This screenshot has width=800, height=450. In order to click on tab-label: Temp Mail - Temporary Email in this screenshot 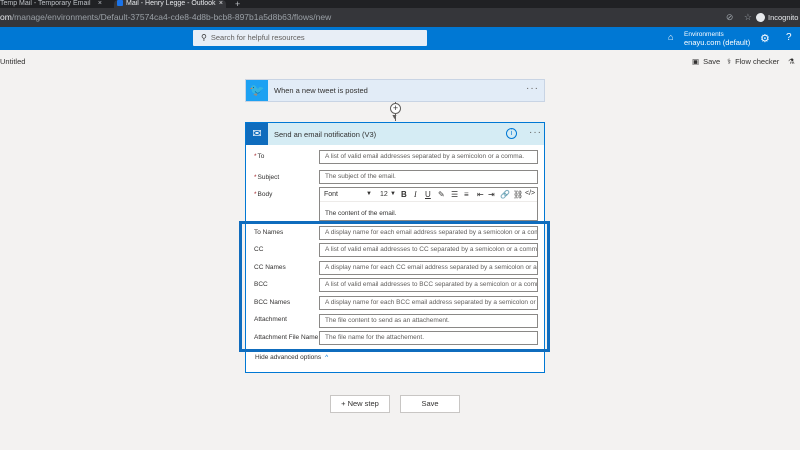, I will do `click(45, 3)`.